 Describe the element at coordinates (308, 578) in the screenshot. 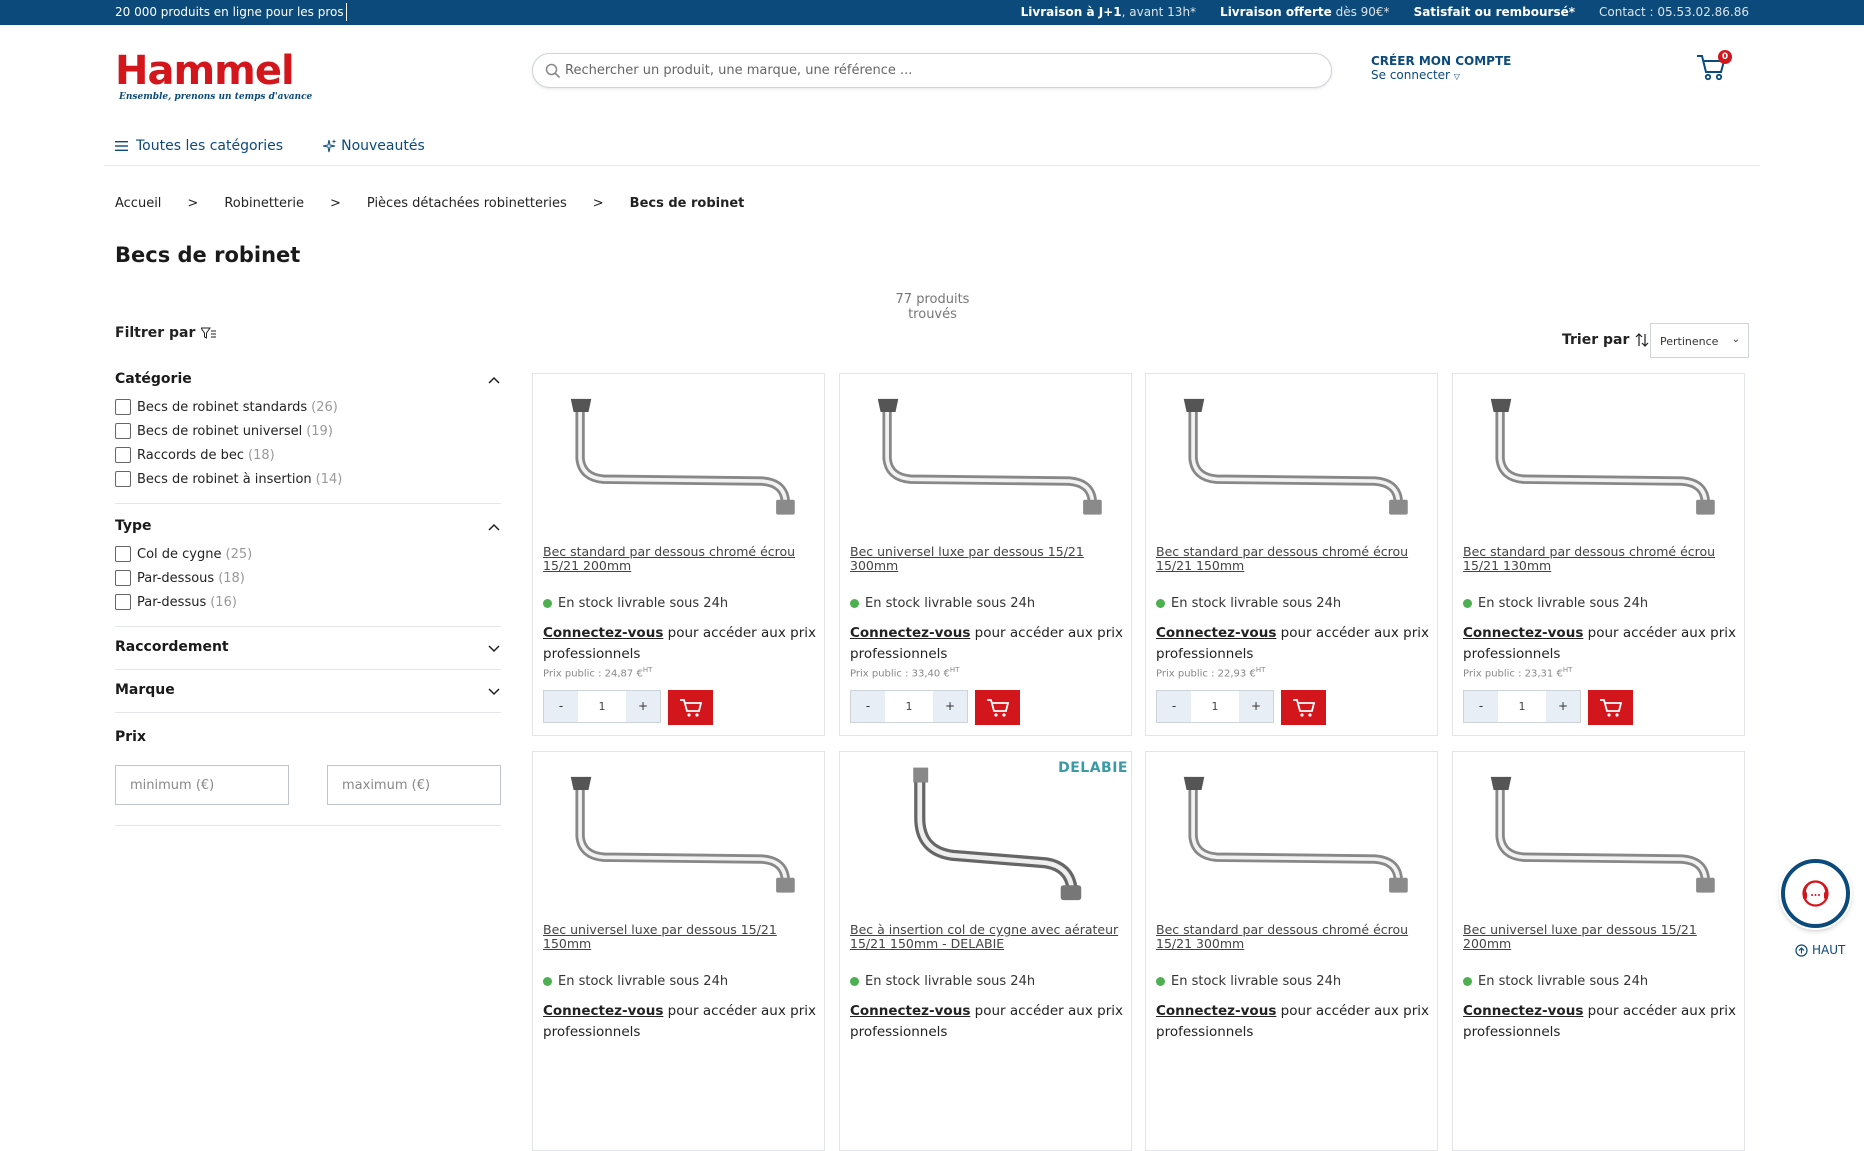

I see `facet-option: Par-dessous (18)` at that location.